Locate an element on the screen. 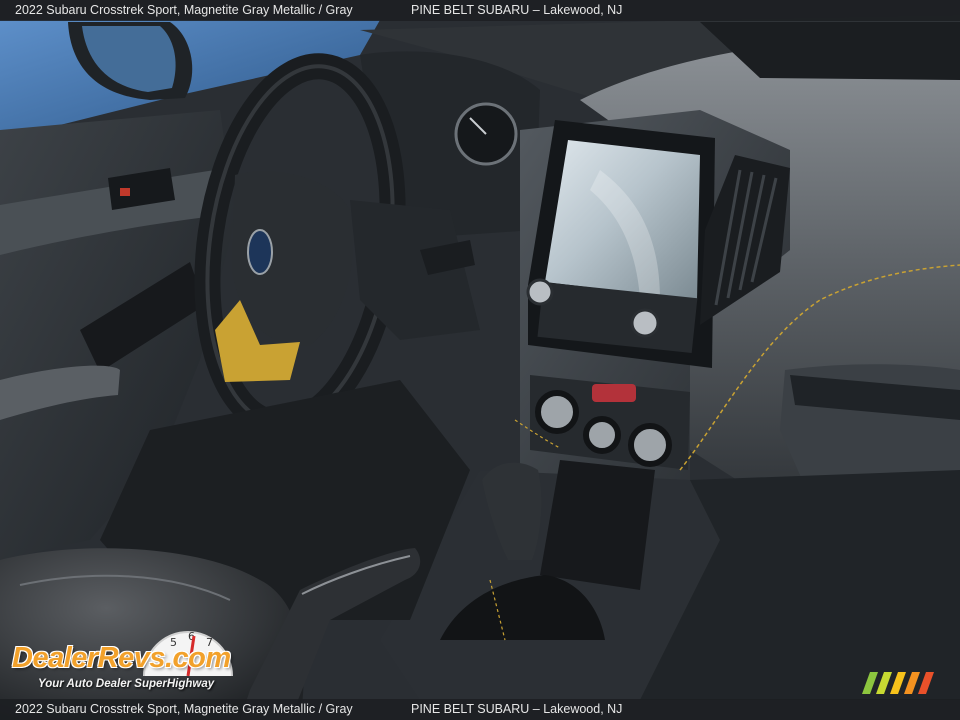 This screenshot has width=960, height=720. temp-dial-left is located at coordinates (557, 412).